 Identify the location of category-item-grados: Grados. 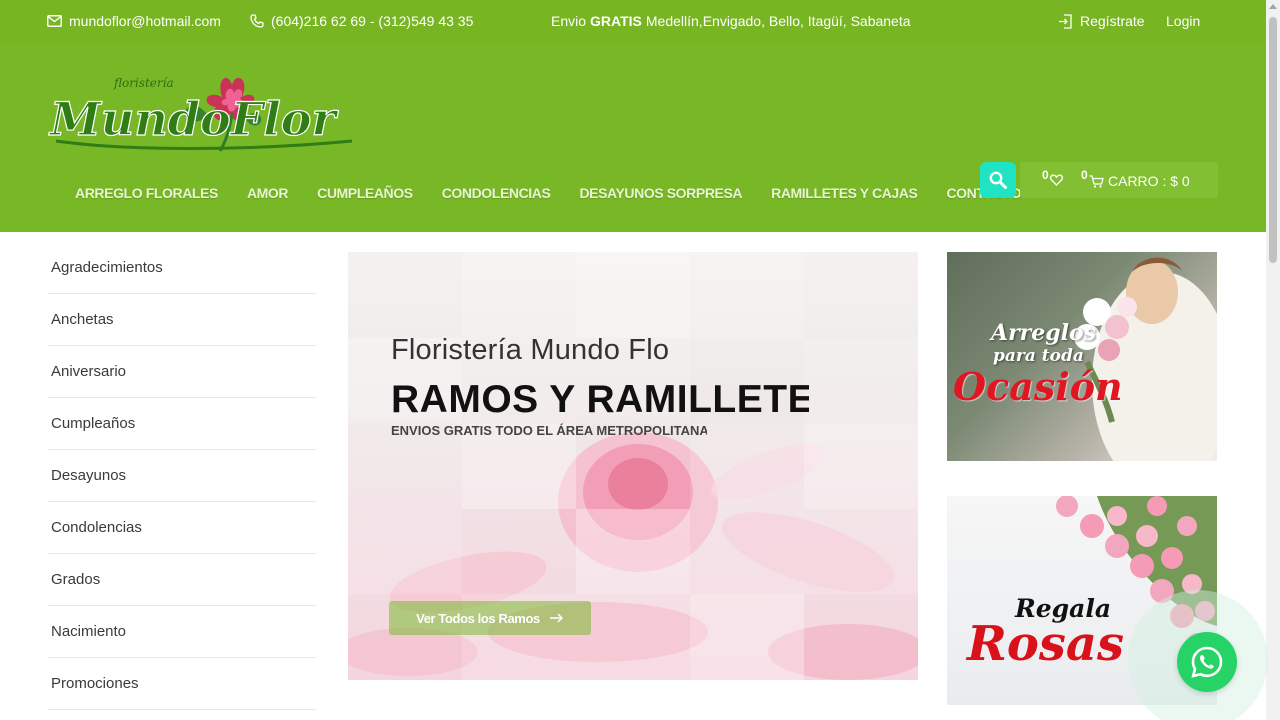
(182, 580).